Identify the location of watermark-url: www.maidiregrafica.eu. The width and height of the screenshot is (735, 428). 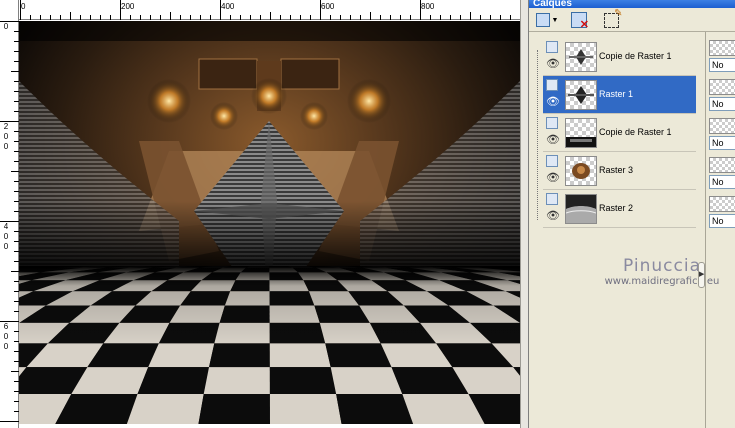
(662, 281).